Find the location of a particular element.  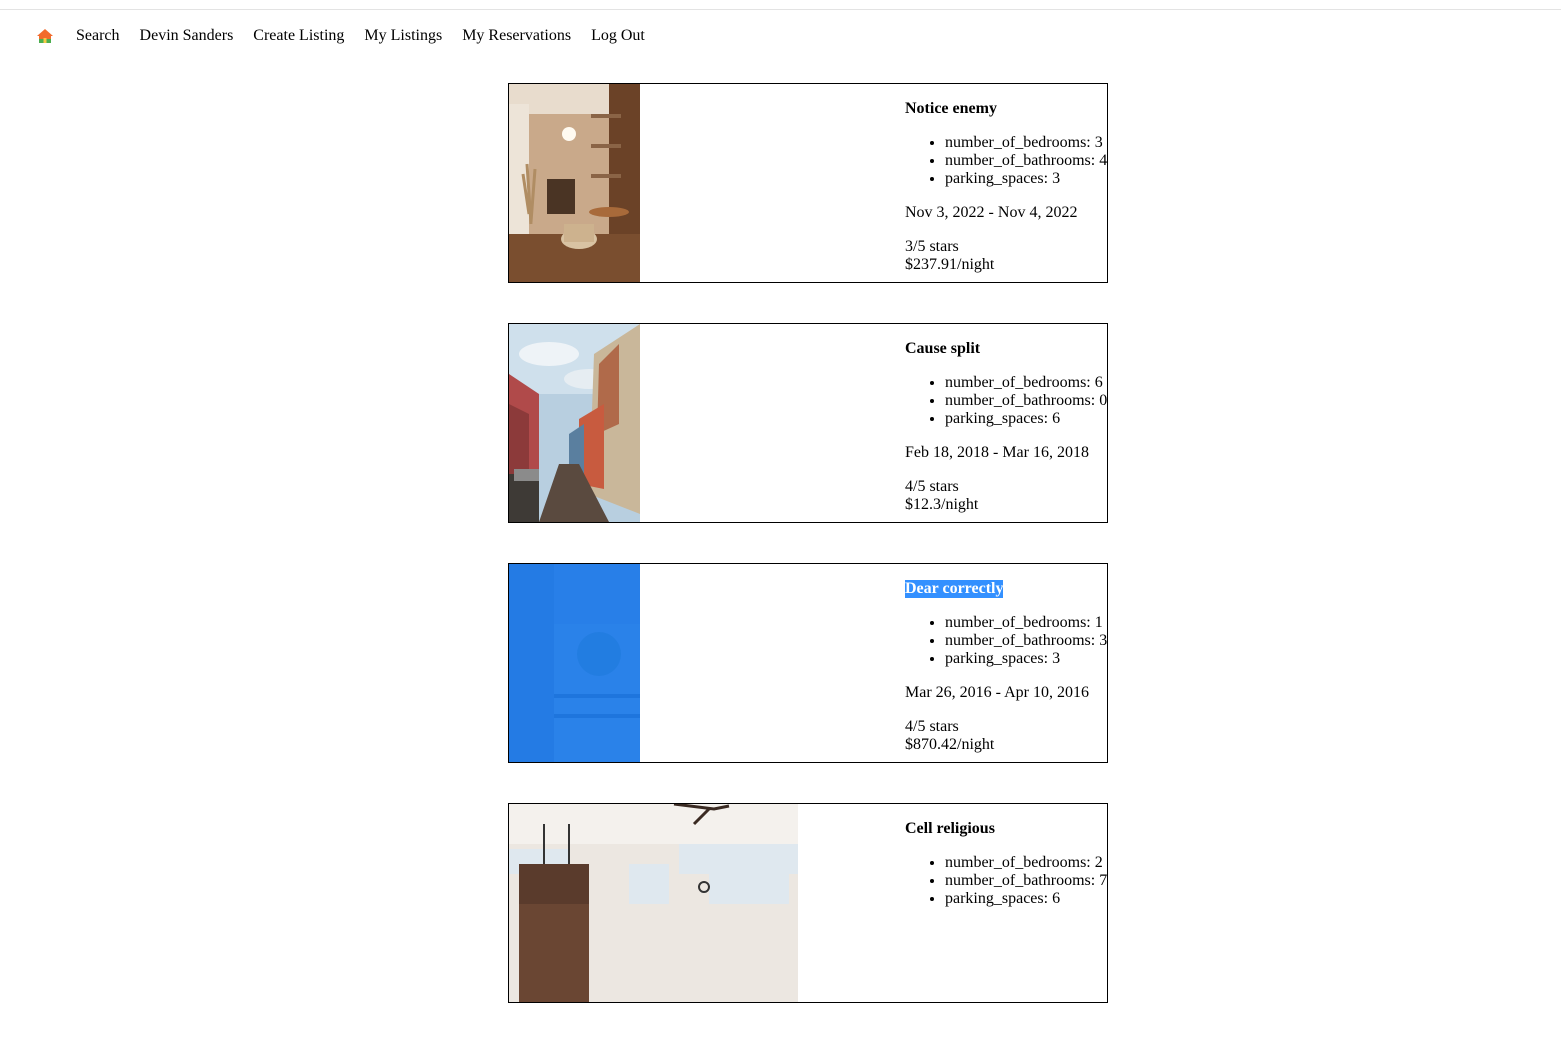

nav-my-reservations-link: My Reservations is located at coordinates (516, 36).